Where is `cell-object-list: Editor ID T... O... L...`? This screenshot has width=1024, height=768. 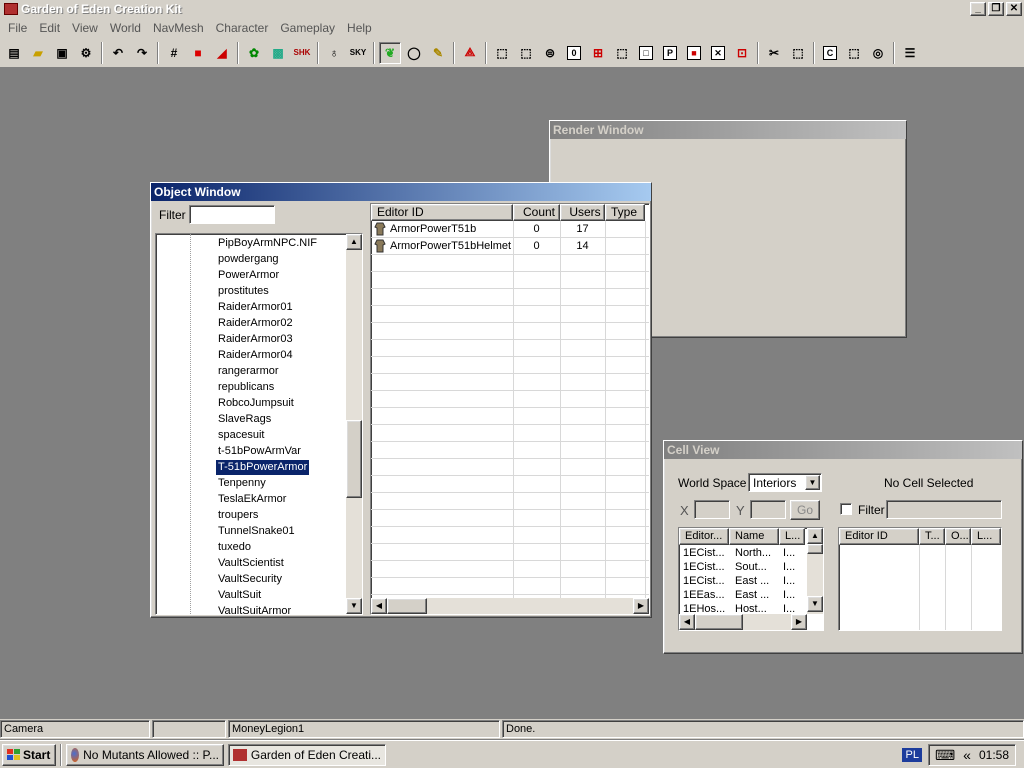 cell-object-list: Editor ID T... O... L... is located at coordinates (920, 579).